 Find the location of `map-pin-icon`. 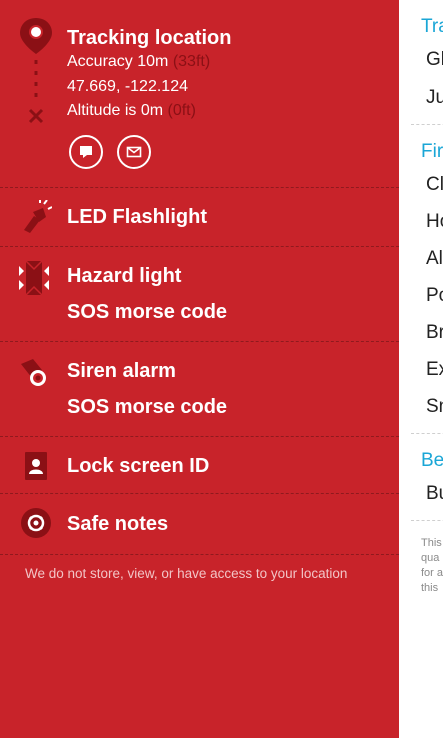

map-pin-icon is located at coordinates (36, 73).